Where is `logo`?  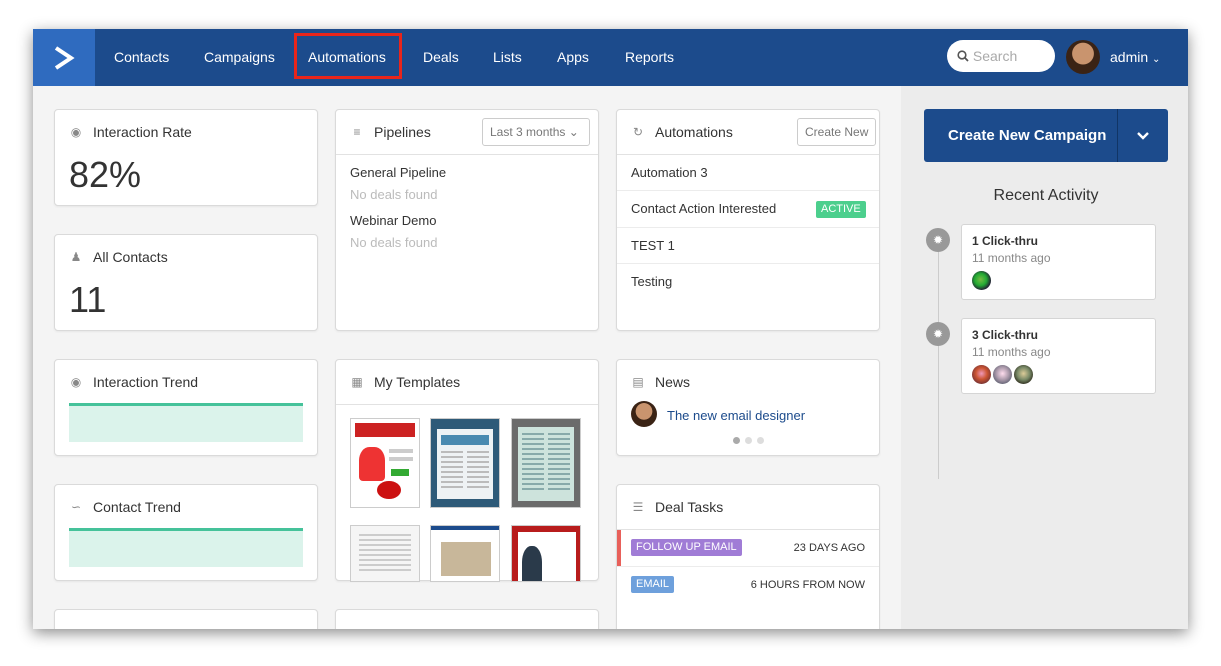 logo is located at coordinates (64, 57).